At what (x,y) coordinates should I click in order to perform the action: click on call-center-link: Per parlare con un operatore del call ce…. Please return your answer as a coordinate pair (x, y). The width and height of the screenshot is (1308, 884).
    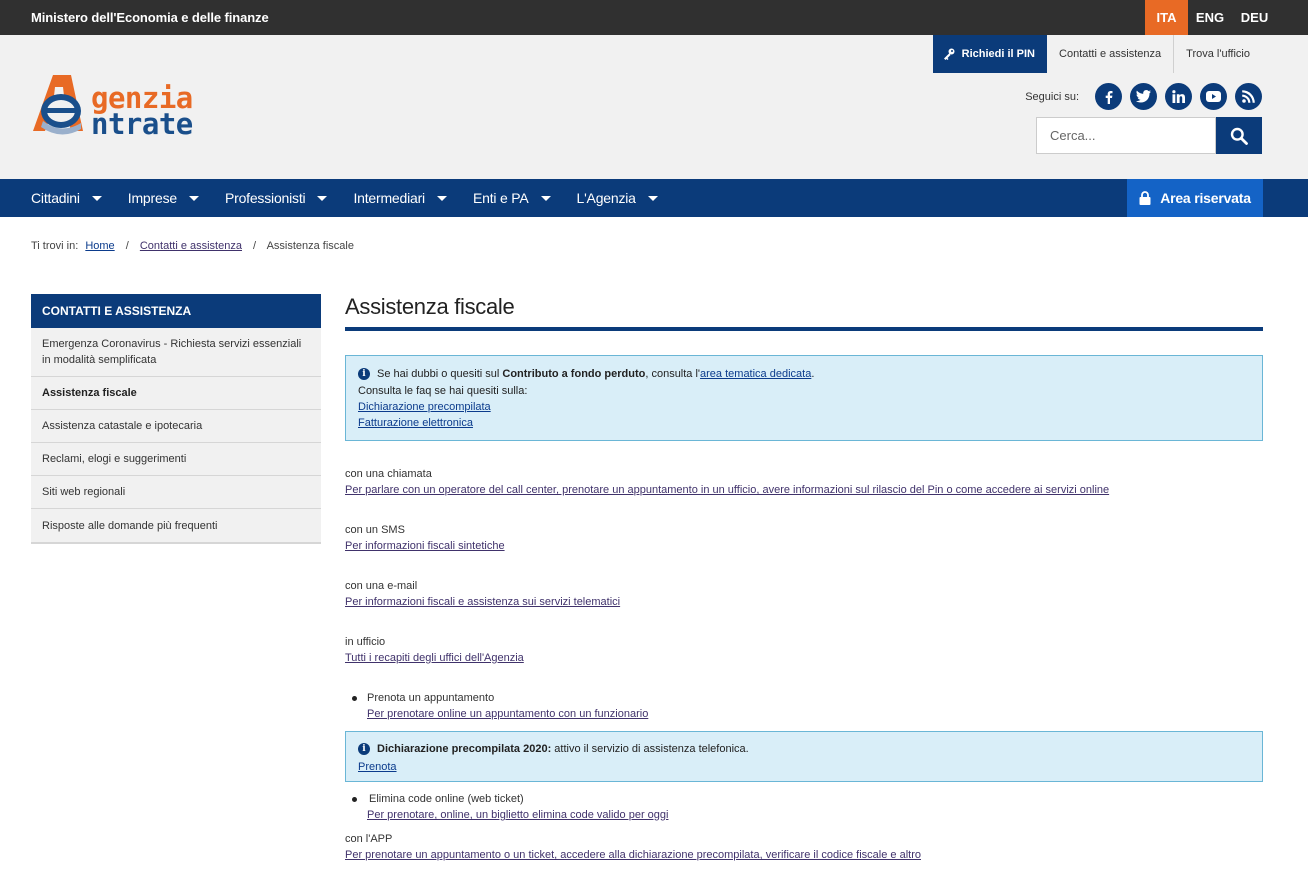
    Looking at the image, I should click on (727, 490).